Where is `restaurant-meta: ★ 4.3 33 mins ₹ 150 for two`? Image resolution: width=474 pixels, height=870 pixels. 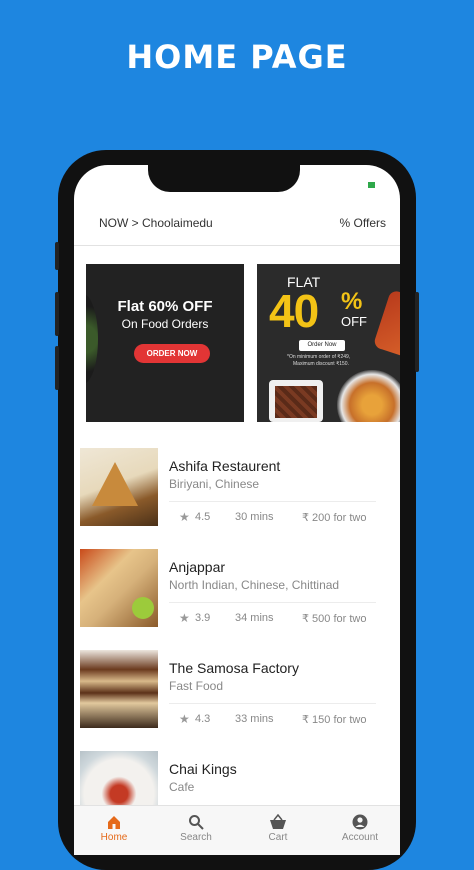
restaurant-meta: ★ 4.3 33 mins ₹ 150 for two is located at coordinates (272, 715).